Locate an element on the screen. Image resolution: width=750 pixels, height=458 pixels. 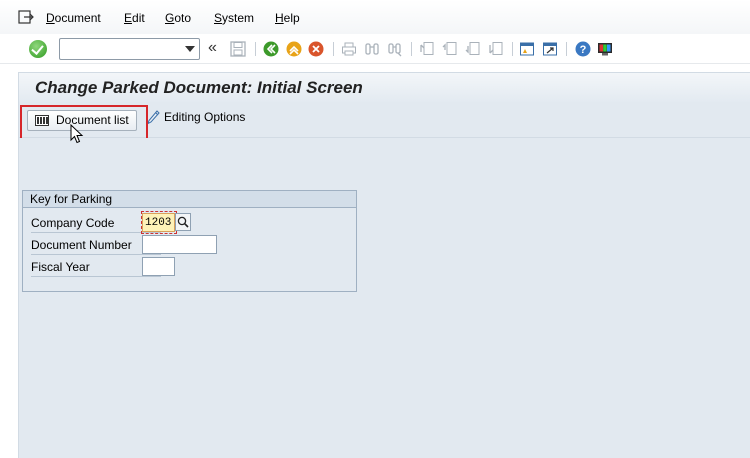
menu-document: Document is located at coordinates (73, 18).